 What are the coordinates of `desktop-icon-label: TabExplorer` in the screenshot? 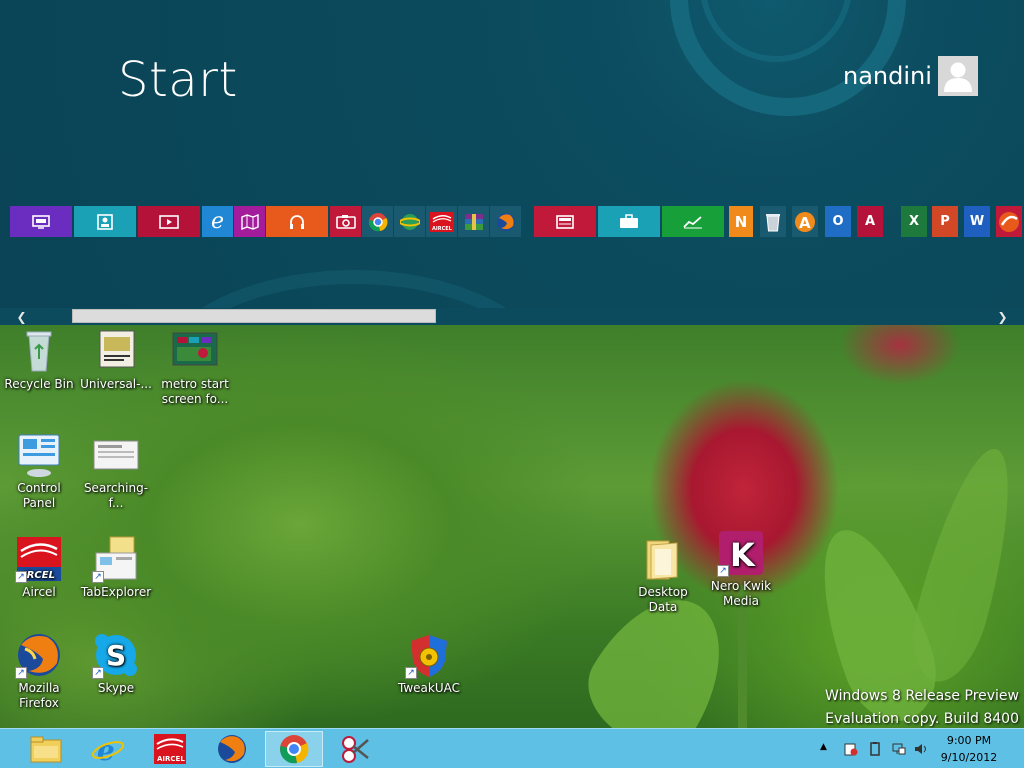 It's located at (116, 592).